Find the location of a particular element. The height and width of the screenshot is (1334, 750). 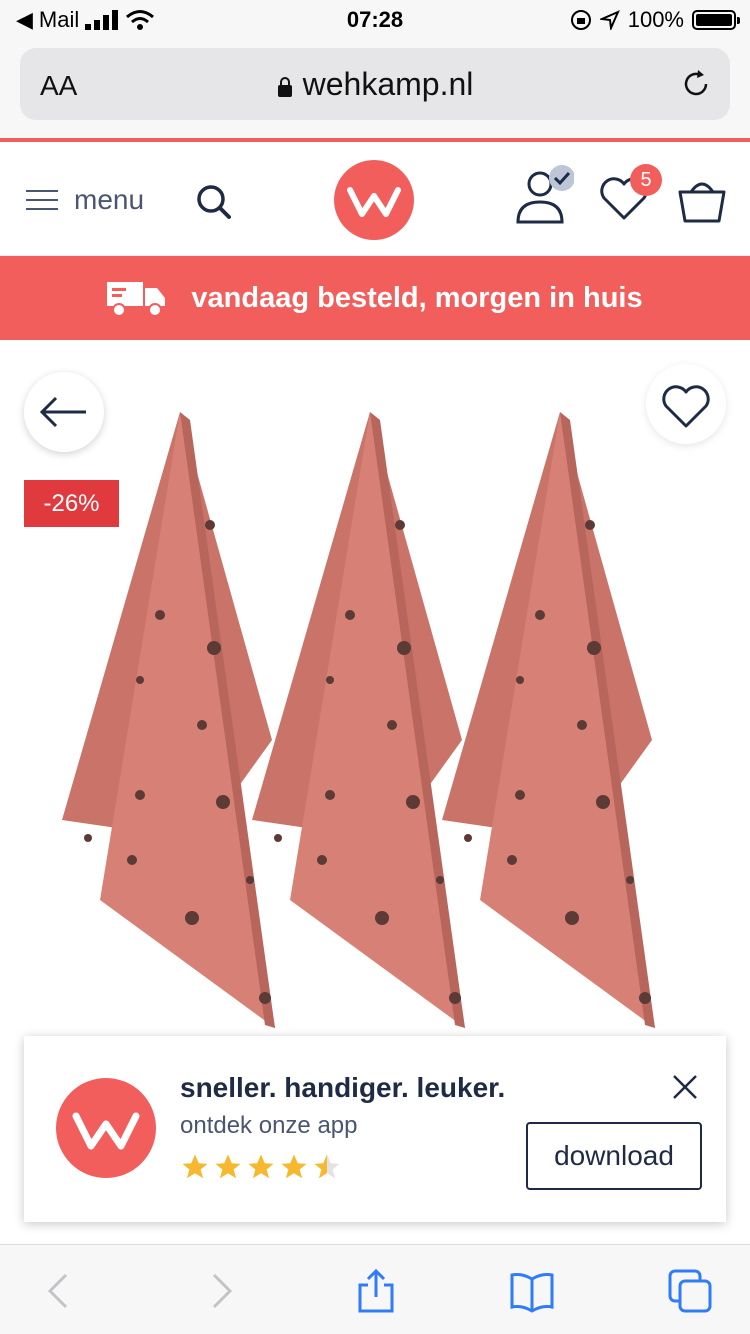

browser-url-area: AA wehkamp.nl is located at coordinates (375, 90).